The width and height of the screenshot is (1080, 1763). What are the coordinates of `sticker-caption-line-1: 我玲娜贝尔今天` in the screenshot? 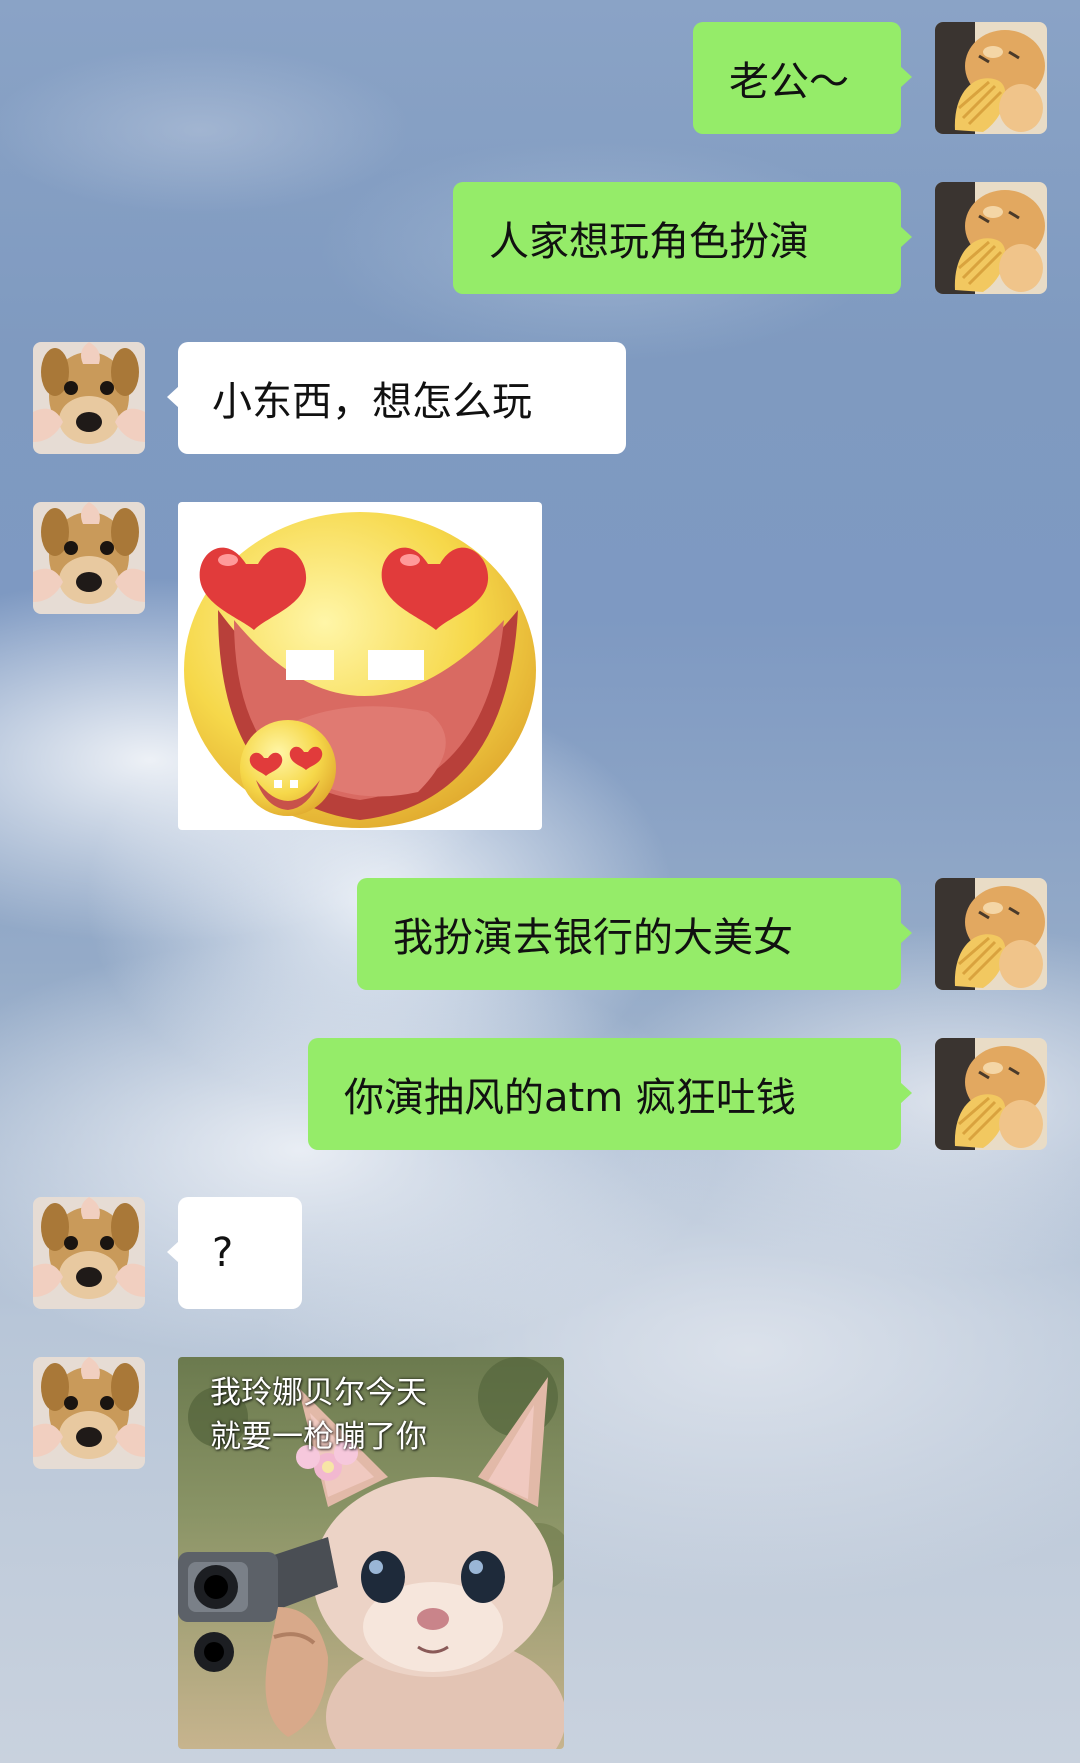 It's located at (318, 1393).